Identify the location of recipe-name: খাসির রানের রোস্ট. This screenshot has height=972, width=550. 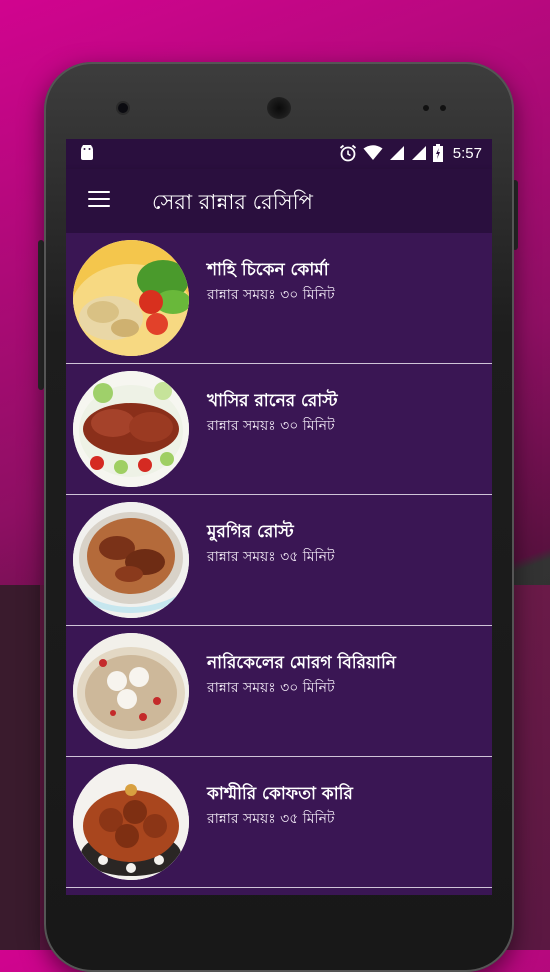
(272, 401).